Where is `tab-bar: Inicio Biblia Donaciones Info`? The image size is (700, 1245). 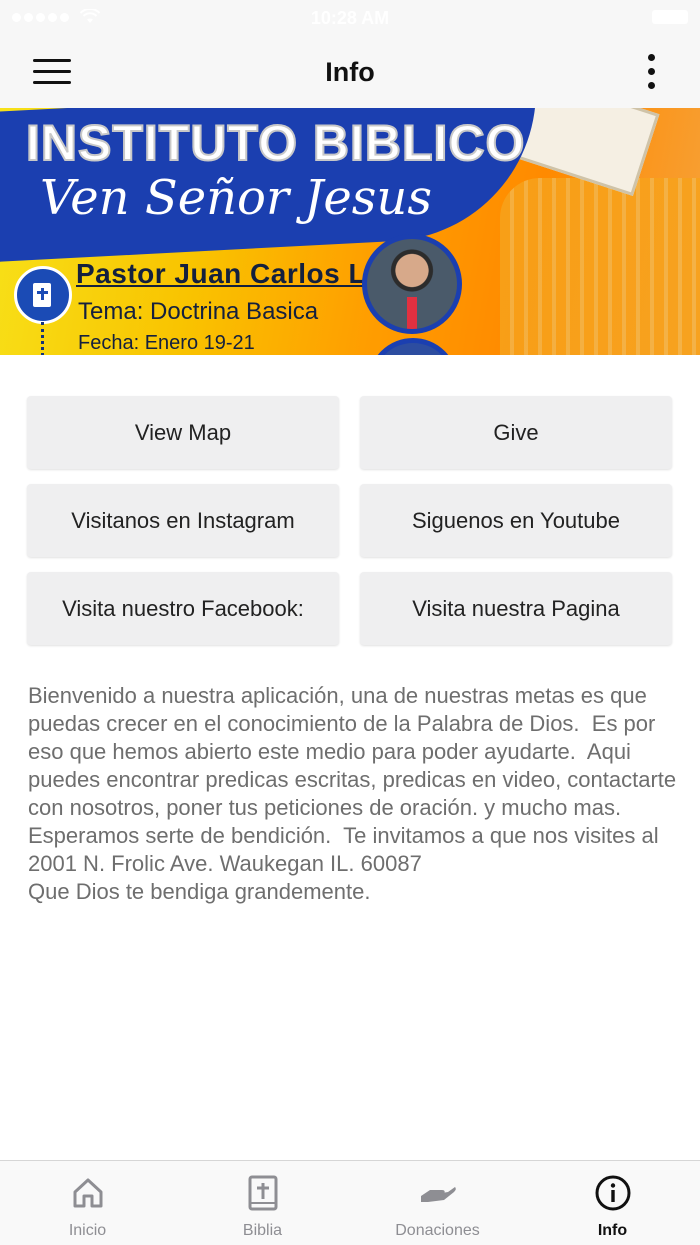 tab-bar: Inicio Biblia Donaciones Info is located at coordinates (350, 1202).